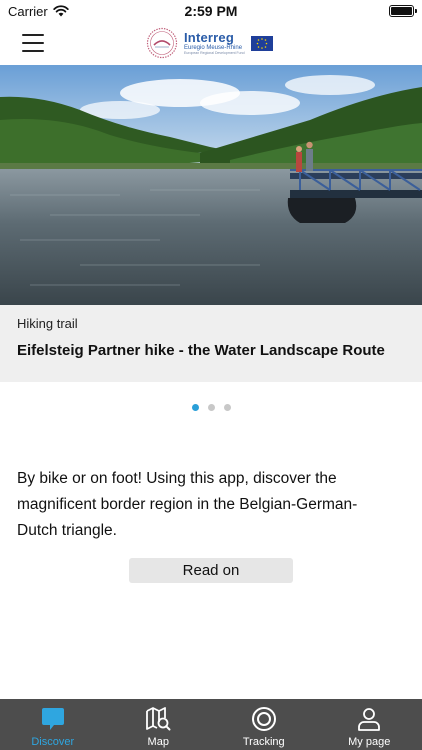 The image size is (422, 750). What do you see at coordinates (33, 43) in the screenshot?
I see `hamburger-menu-icon` at bounding box center [33, 43].